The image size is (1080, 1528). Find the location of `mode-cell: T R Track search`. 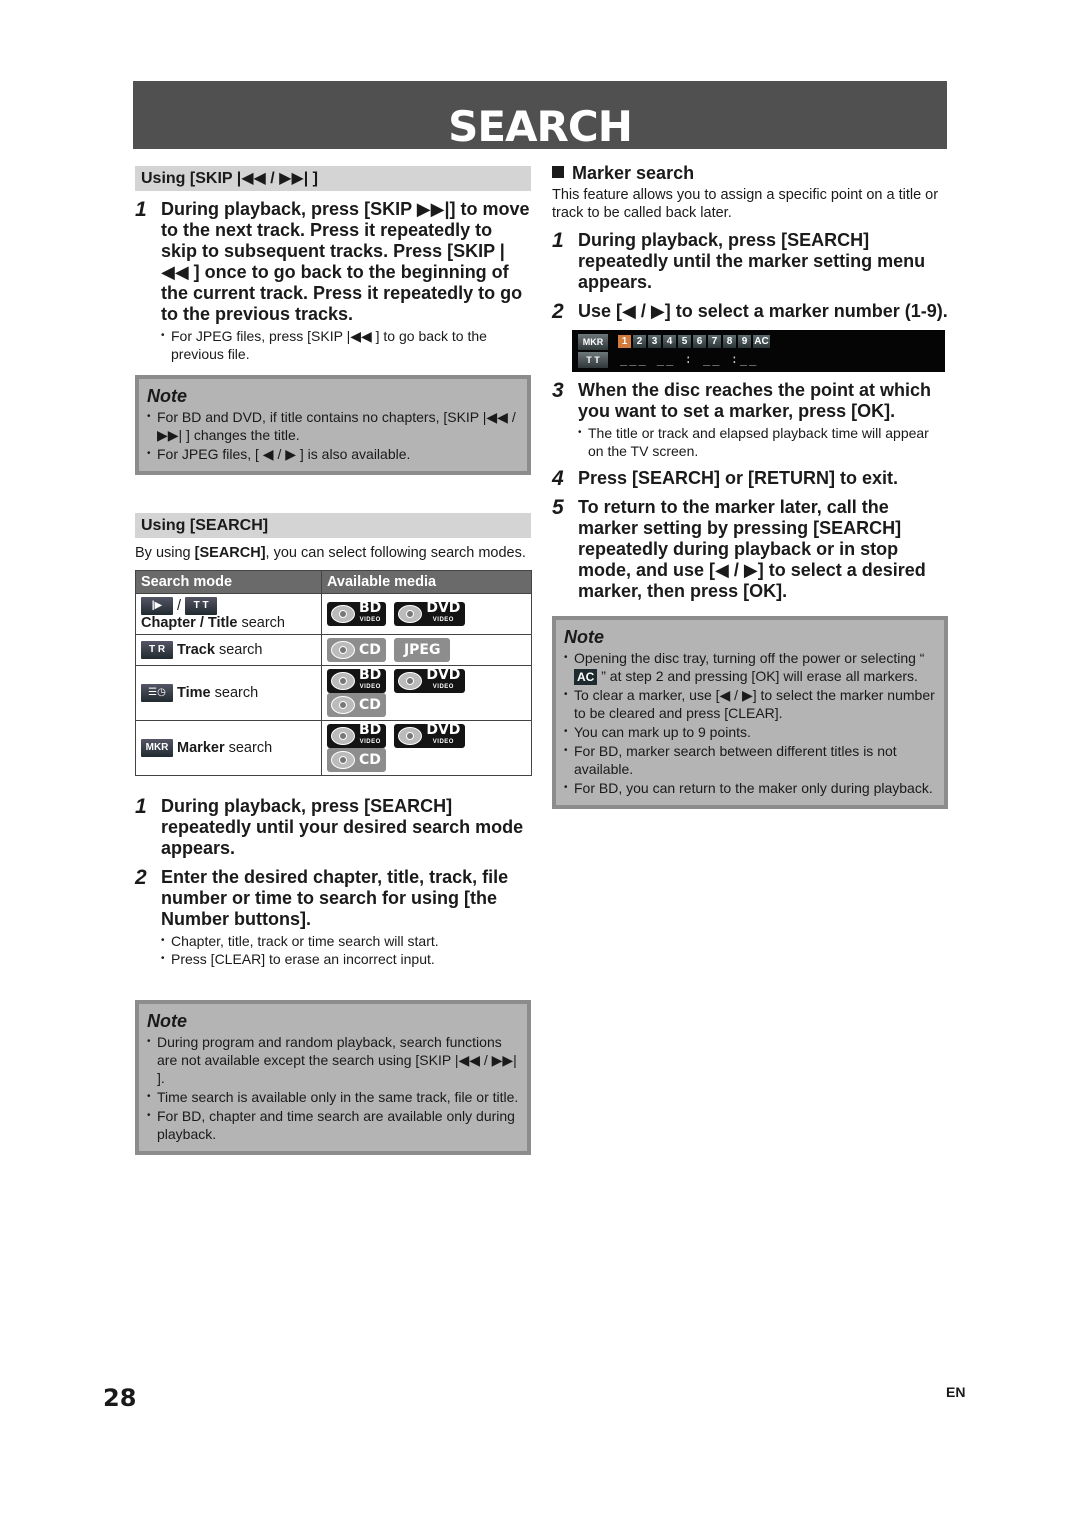

mode-cell: T R Track search is located at coordinates (228, 650).